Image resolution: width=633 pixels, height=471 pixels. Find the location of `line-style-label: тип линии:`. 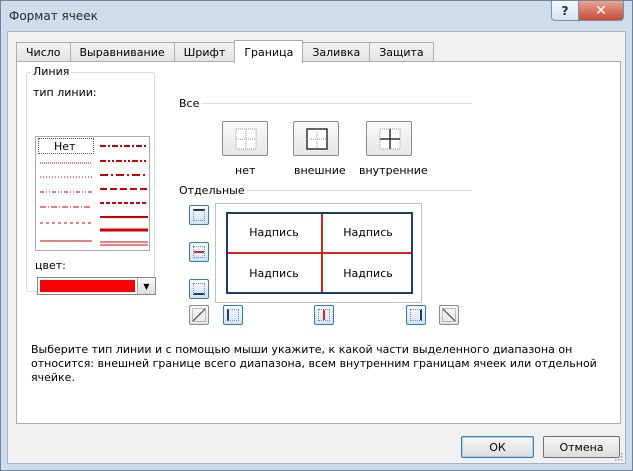

line-style-label: тип линии: is located at coordinates (65, 92).